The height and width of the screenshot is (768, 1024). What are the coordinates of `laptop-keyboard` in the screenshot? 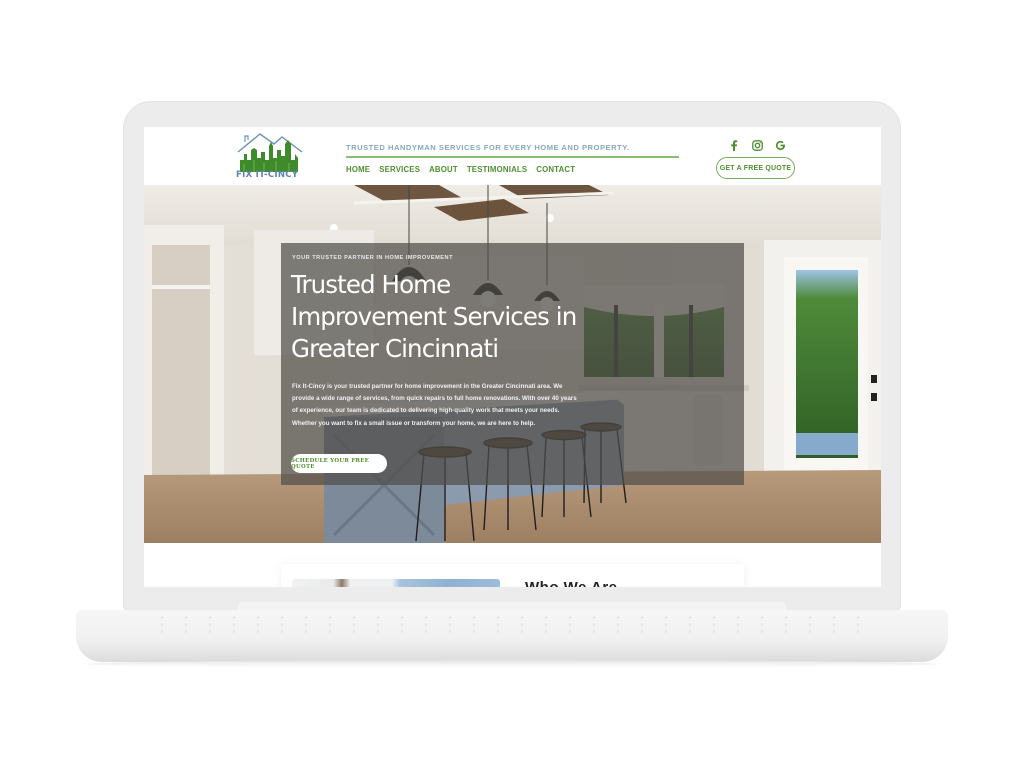 It's located at (512, 625).